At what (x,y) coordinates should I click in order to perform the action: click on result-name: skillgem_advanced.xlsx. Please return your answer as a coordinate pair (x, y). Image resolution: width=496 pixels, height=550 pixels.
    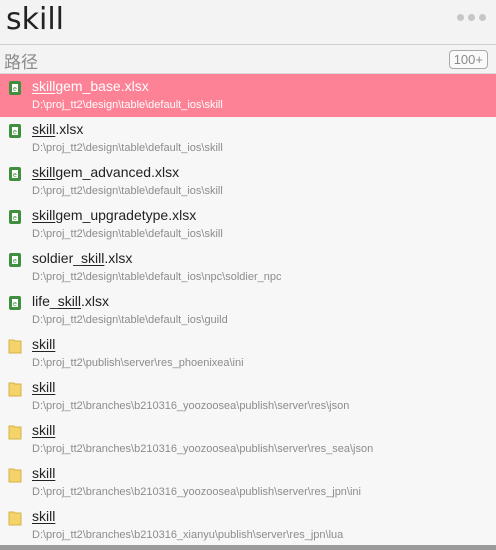
    Looking at the image, I should click on (105, 172).